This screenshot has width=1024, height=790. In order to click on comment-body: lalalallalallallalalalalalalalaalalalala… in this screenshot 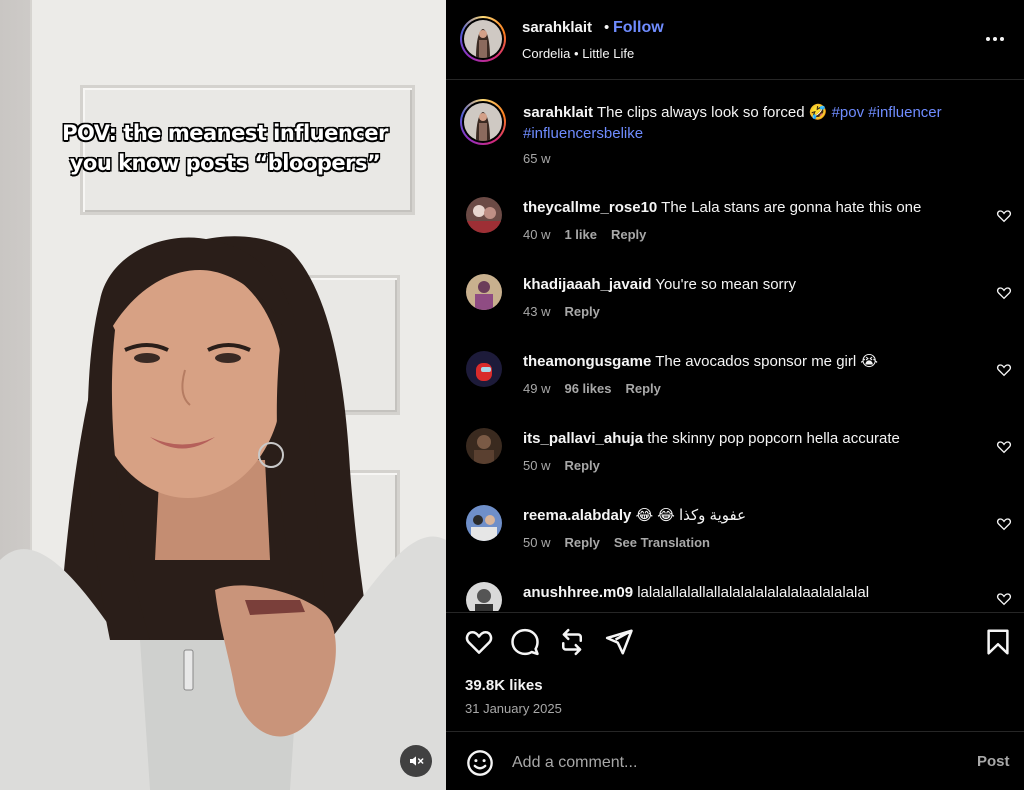, I will do `click(753, 592)`.